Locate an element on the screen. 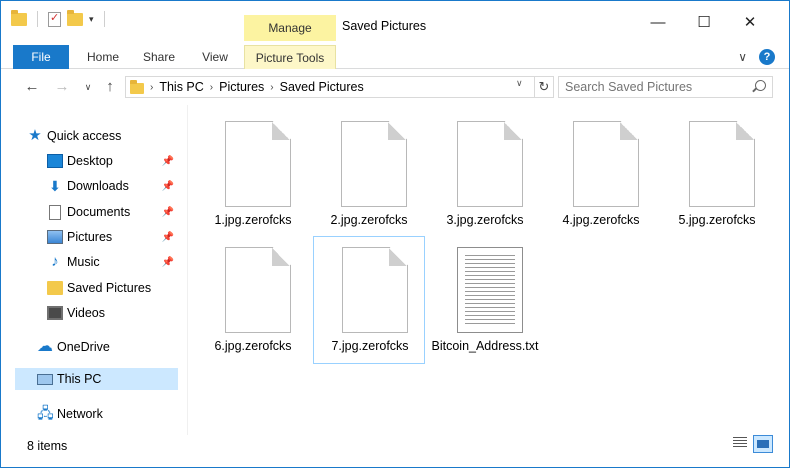  search-box is located at coordinates (665, 87).